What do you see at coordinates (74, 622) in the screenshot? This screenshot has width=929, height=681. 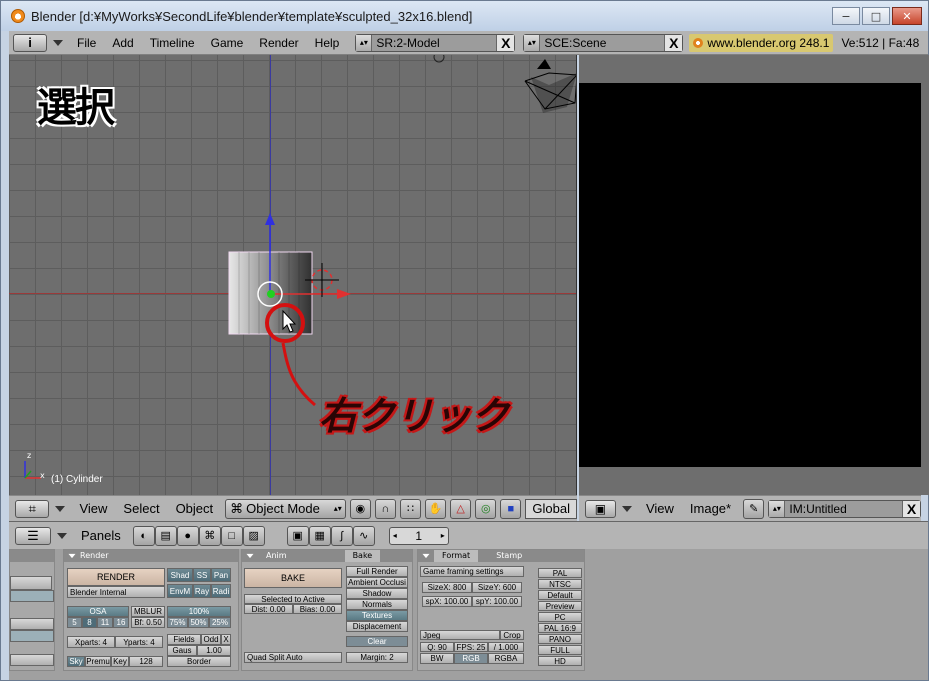 I see `osa-5-button: 5` at bounding box center [74, 622].